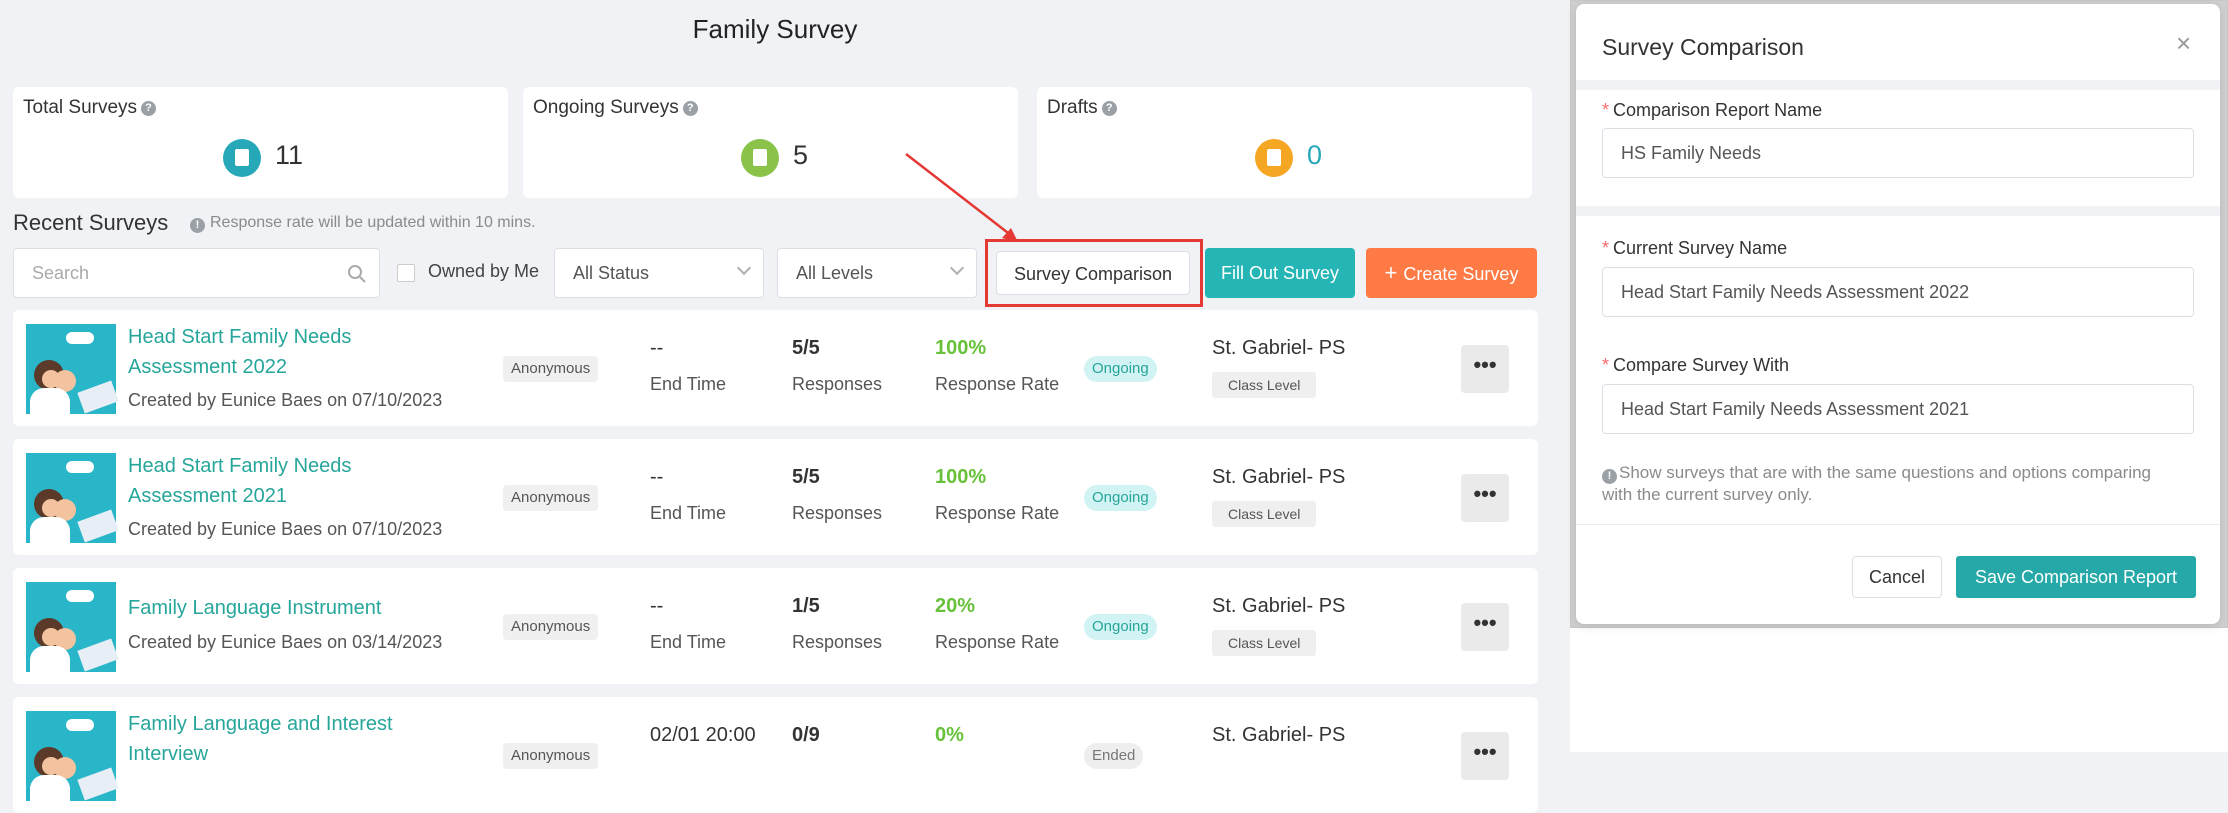  I want to click on response-rate-value: 20%, so click(955, 606).